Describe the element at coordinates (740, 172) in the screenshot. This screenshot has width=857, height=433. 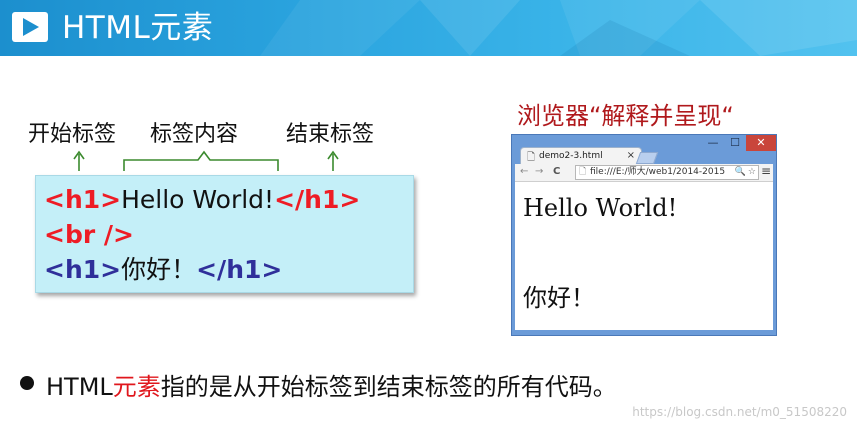
I see `zoom-icon: 🔍` at that location.